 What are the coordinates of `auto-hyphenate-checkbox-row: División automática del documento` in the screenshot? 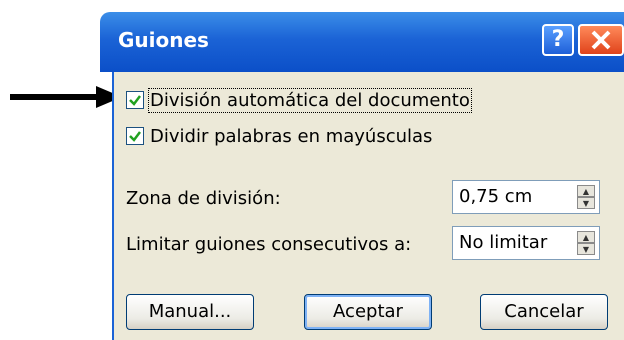 It's located at (299, 100).